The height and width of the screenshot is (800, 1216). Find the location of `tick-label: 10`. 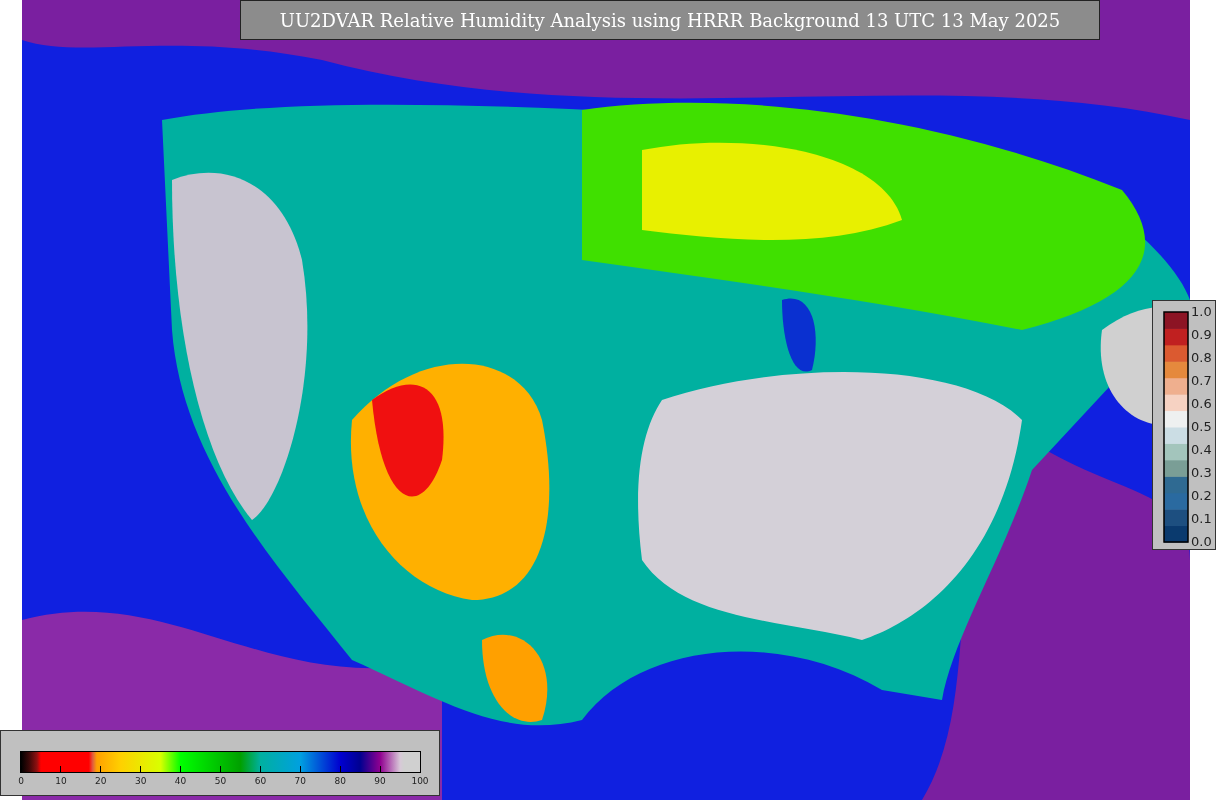

tick-label: 10 is located at coordinates (61, 781).